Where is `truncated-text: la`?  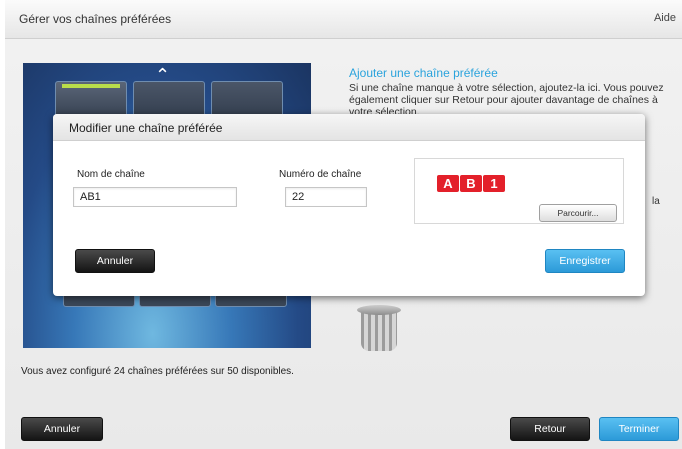 truncated-text: la is located at coordinates (656, 201).